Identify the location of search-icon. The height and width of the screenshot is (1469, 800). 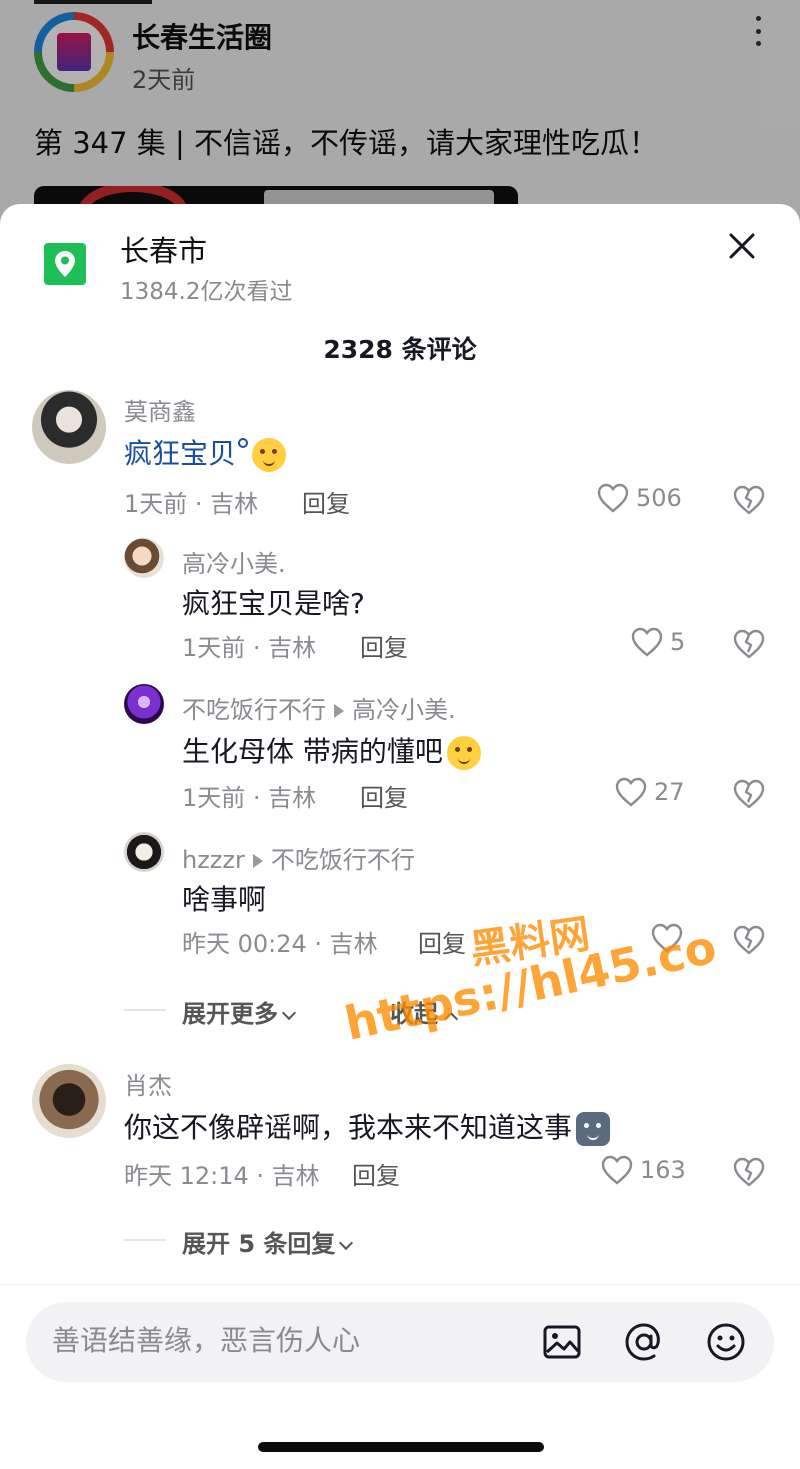
(243, 443).